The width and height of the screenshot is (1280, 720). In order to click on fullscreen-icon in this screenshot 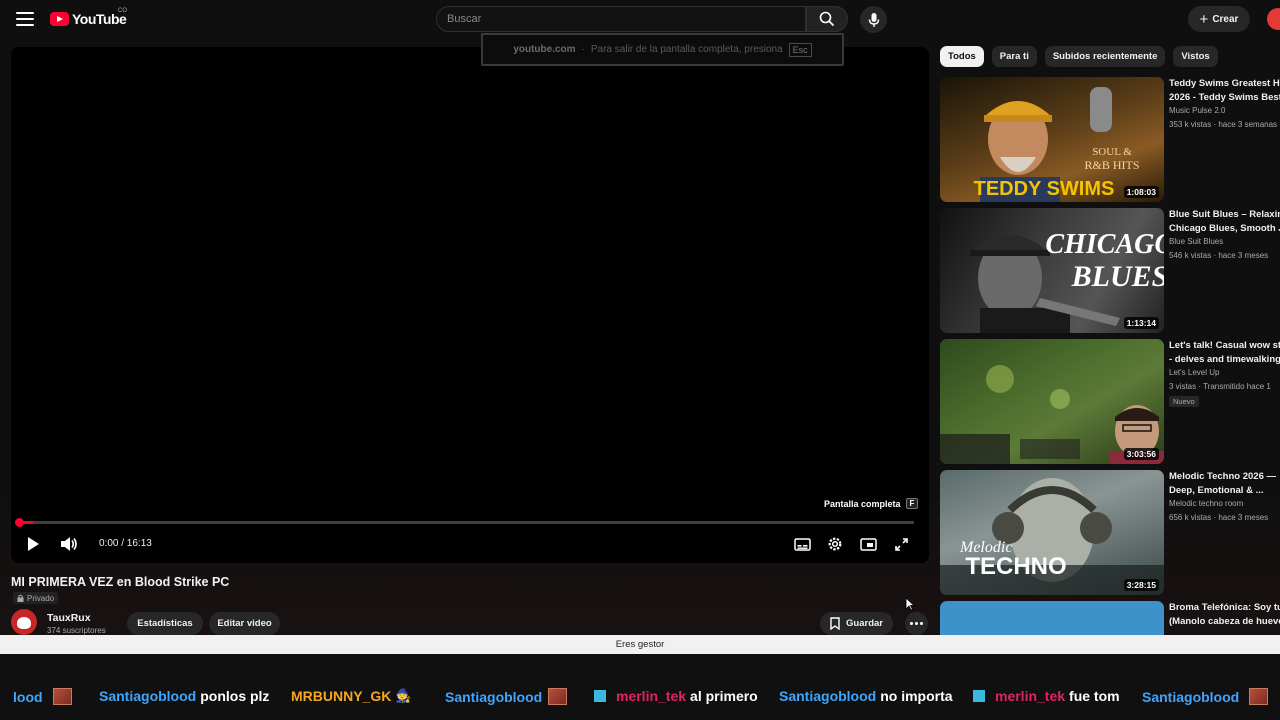, I will do `click(901, 544)`.